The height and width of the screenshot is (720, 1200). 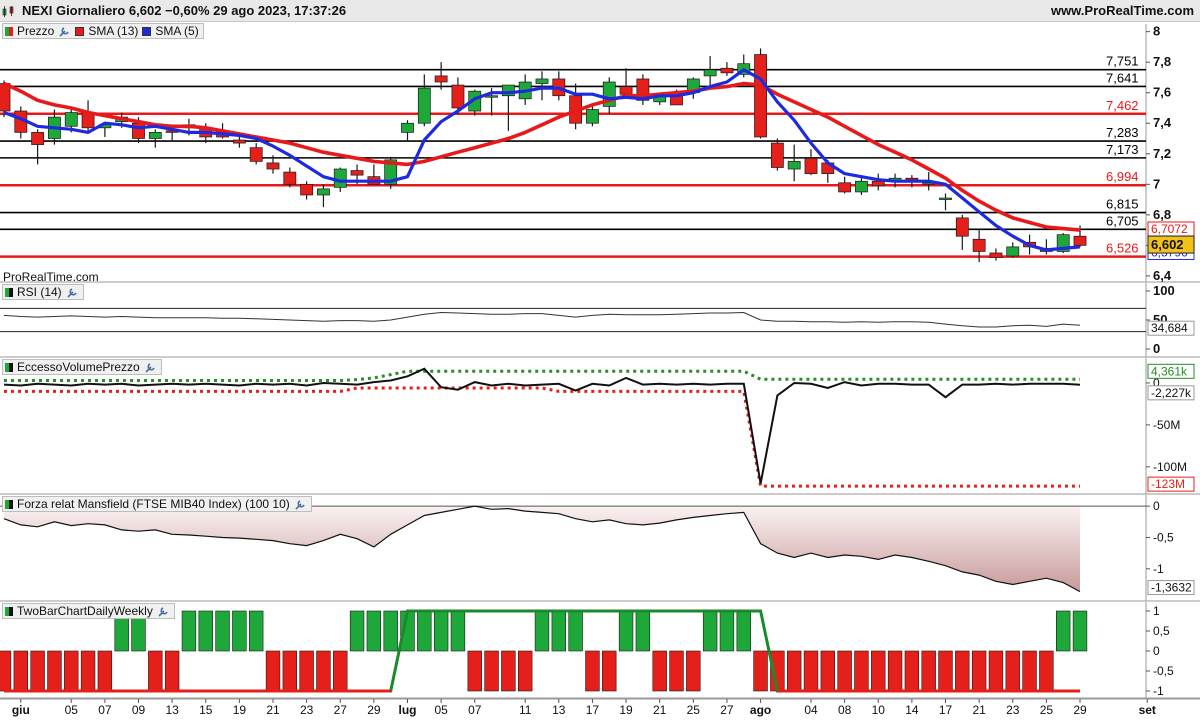 I want to click on price-legend: Prezzo SMA (13) SMA (5), so click(x=103, y=31).